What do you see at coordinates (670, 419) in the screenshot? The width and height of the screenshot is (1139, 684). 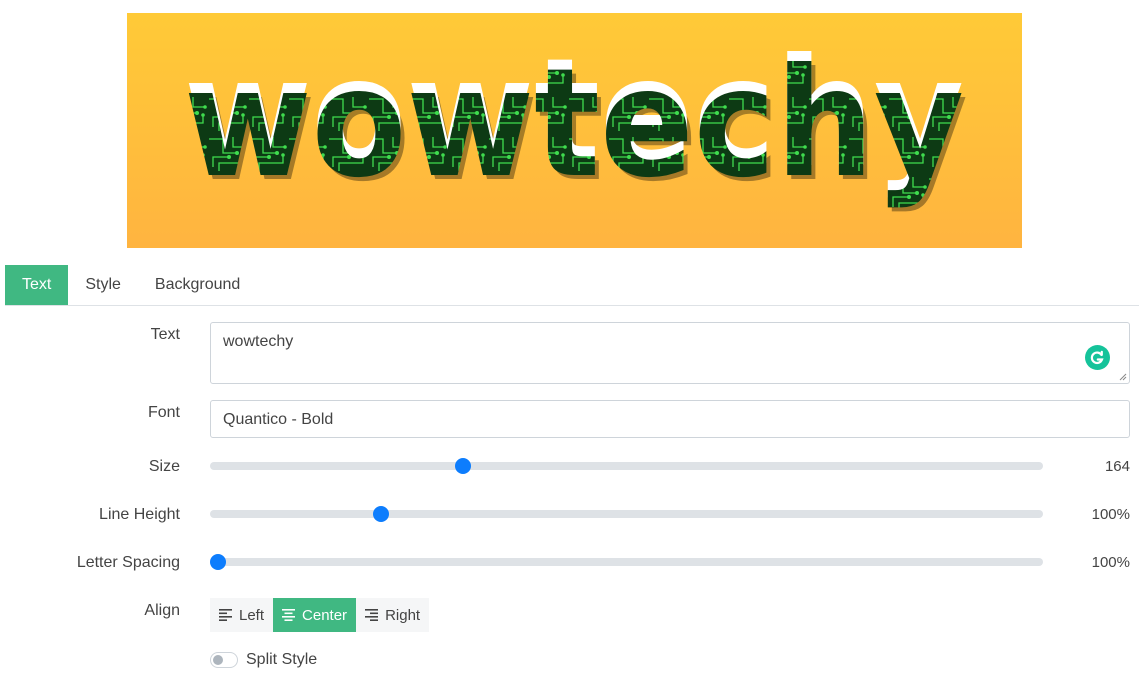 I see `font-select: Quantico - Bold` at bounding box center [670, 419].